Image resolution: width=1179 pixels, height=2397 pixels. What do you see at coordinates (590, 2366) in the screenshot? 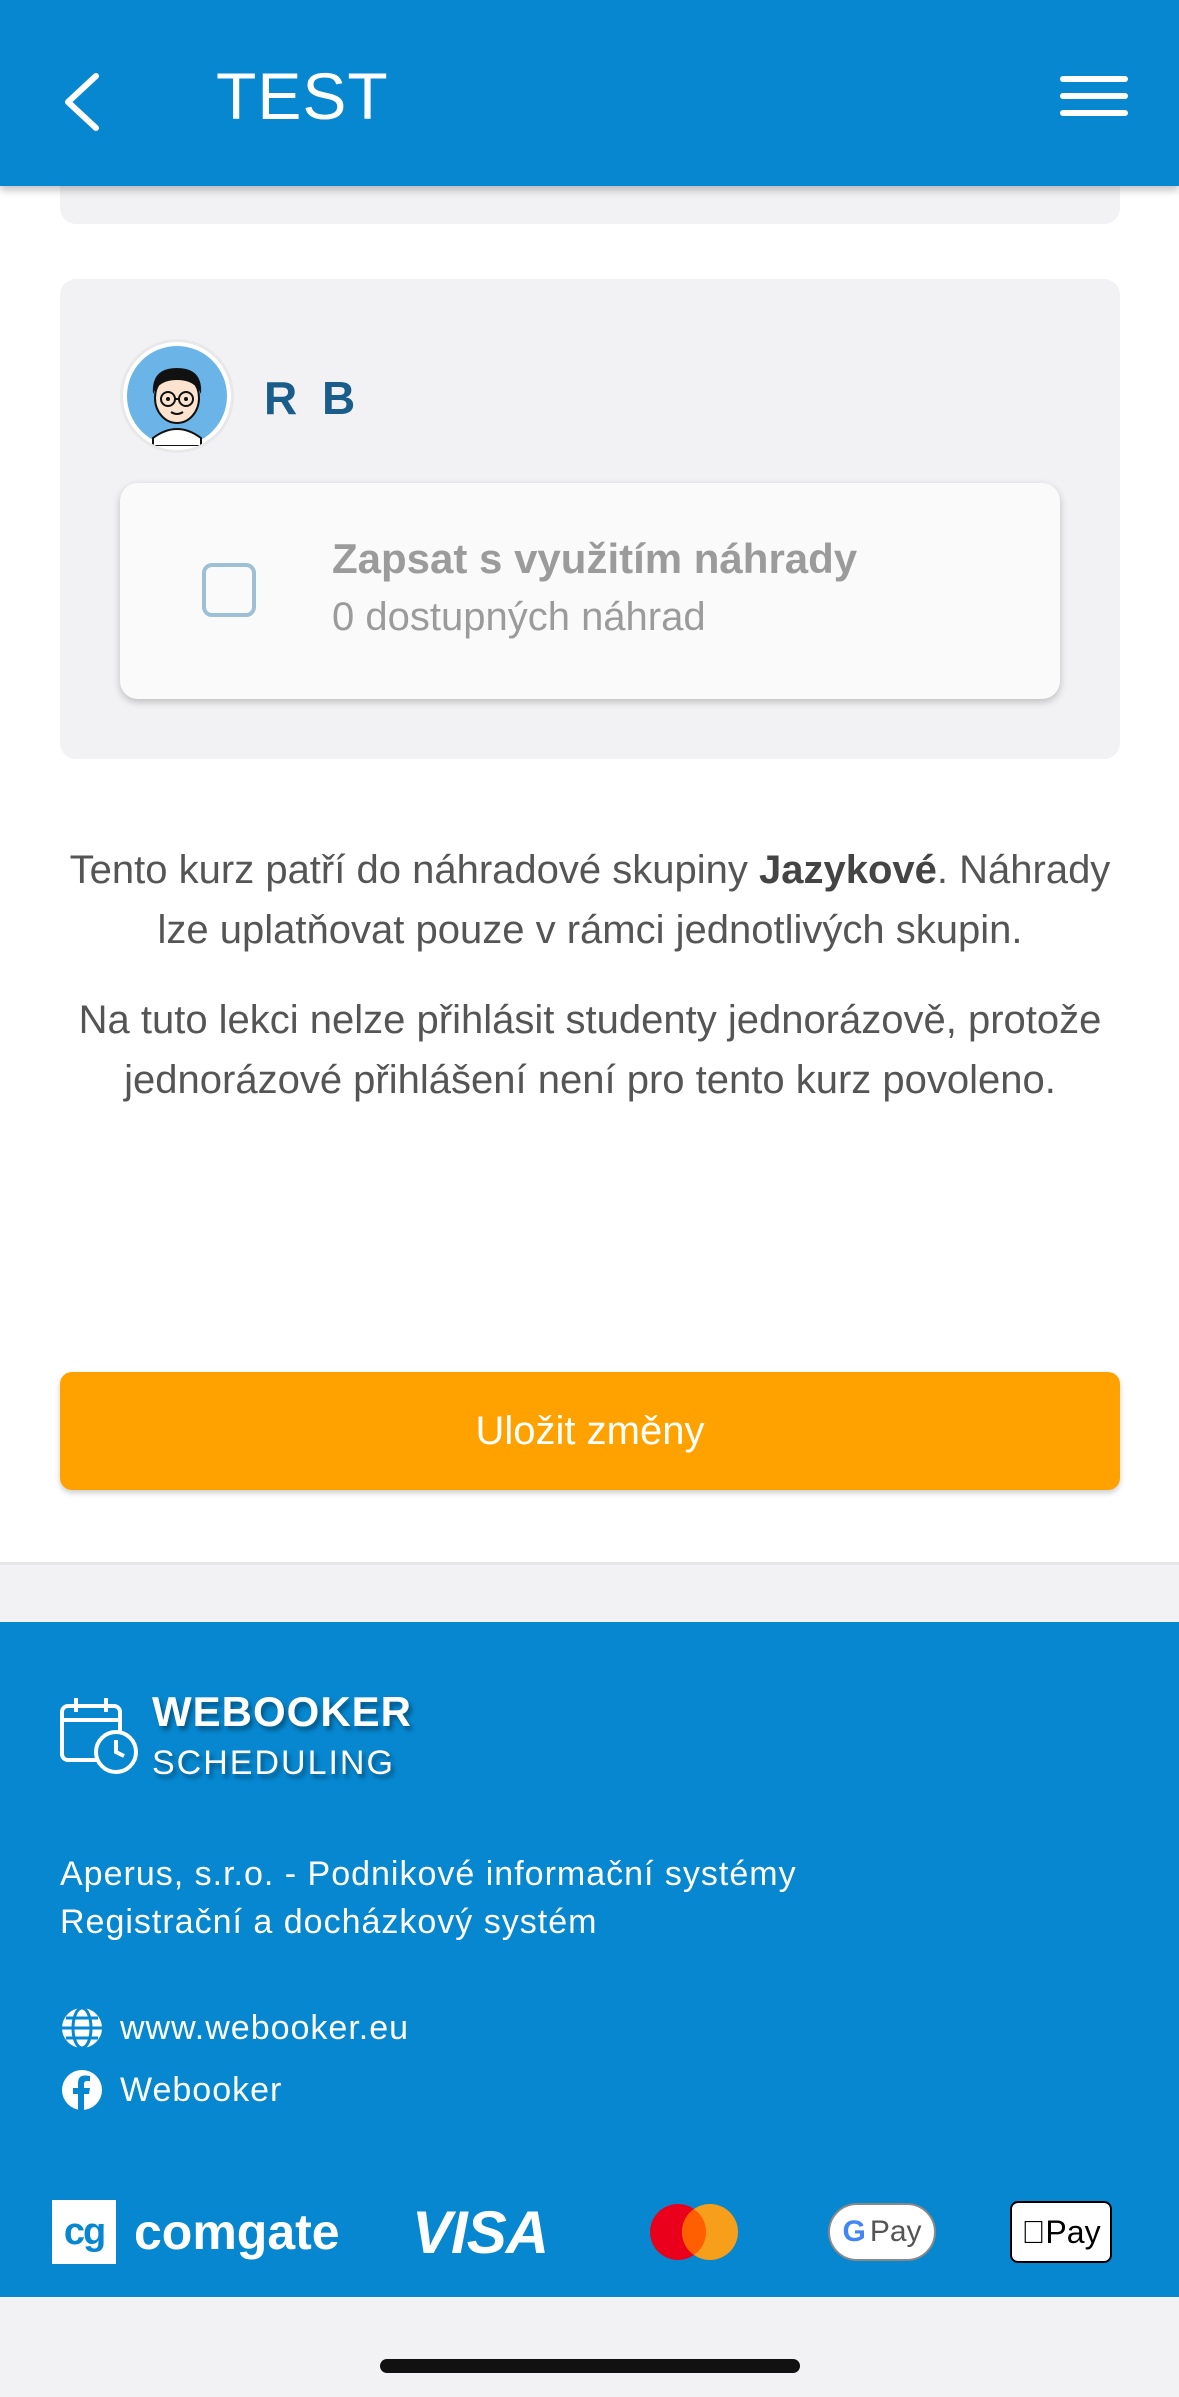
I see `home-indicator` at bounding box center [590, 2366].